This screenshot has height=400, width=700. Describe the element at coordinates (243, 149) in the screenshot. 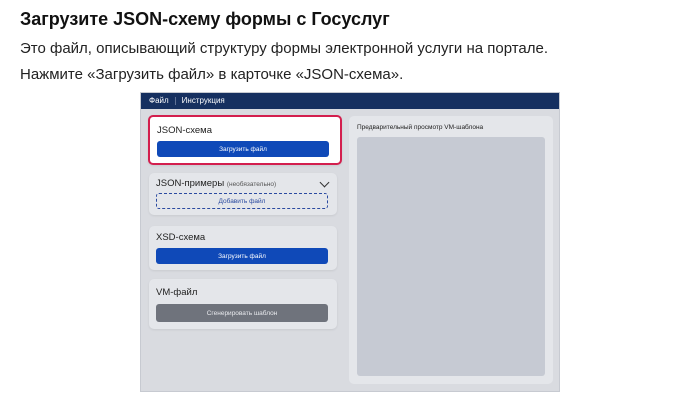

I see `upload-json-schema-button: Загрузить файл` at that location.